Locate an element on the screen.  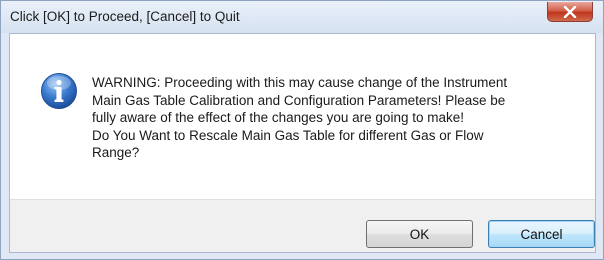
message-line: Range? is located at coordinates (116, 152).